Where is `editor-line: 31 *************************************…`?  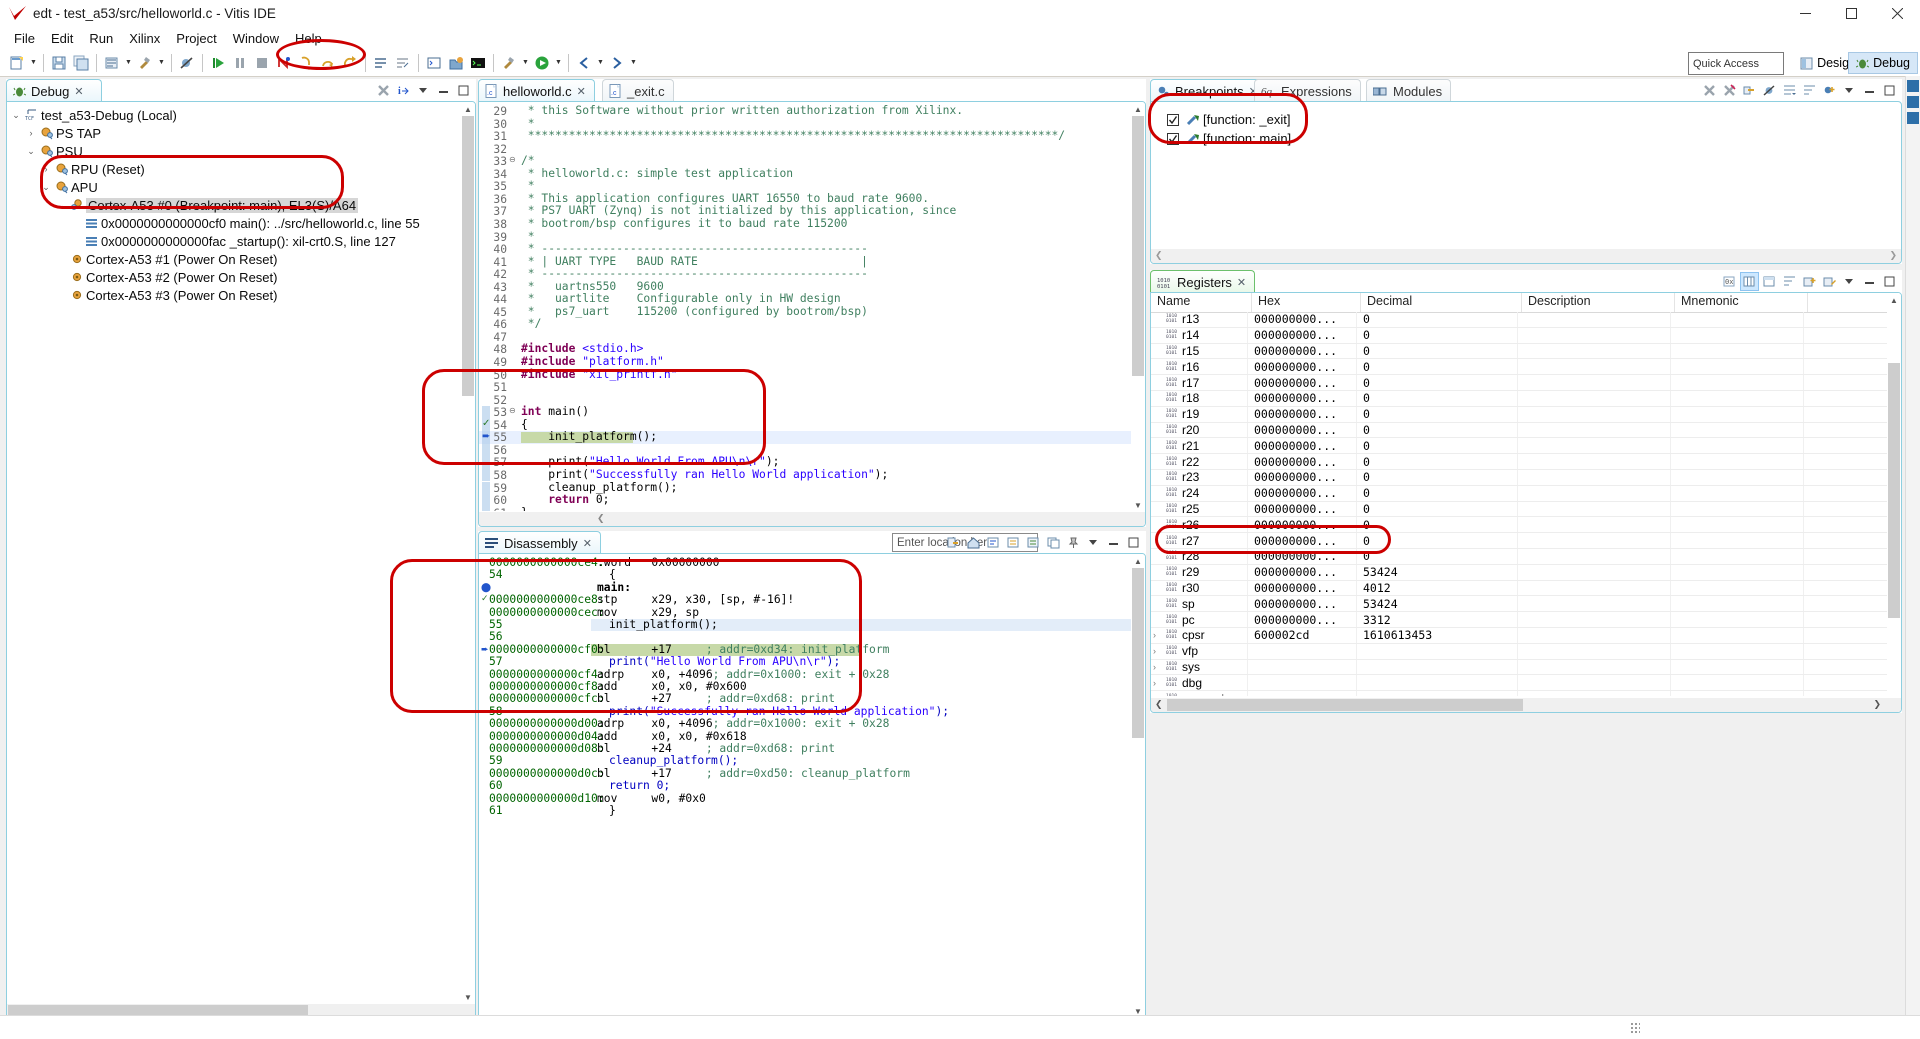
editor-line: 31 *************************************… is located at coordinates (805, 136).